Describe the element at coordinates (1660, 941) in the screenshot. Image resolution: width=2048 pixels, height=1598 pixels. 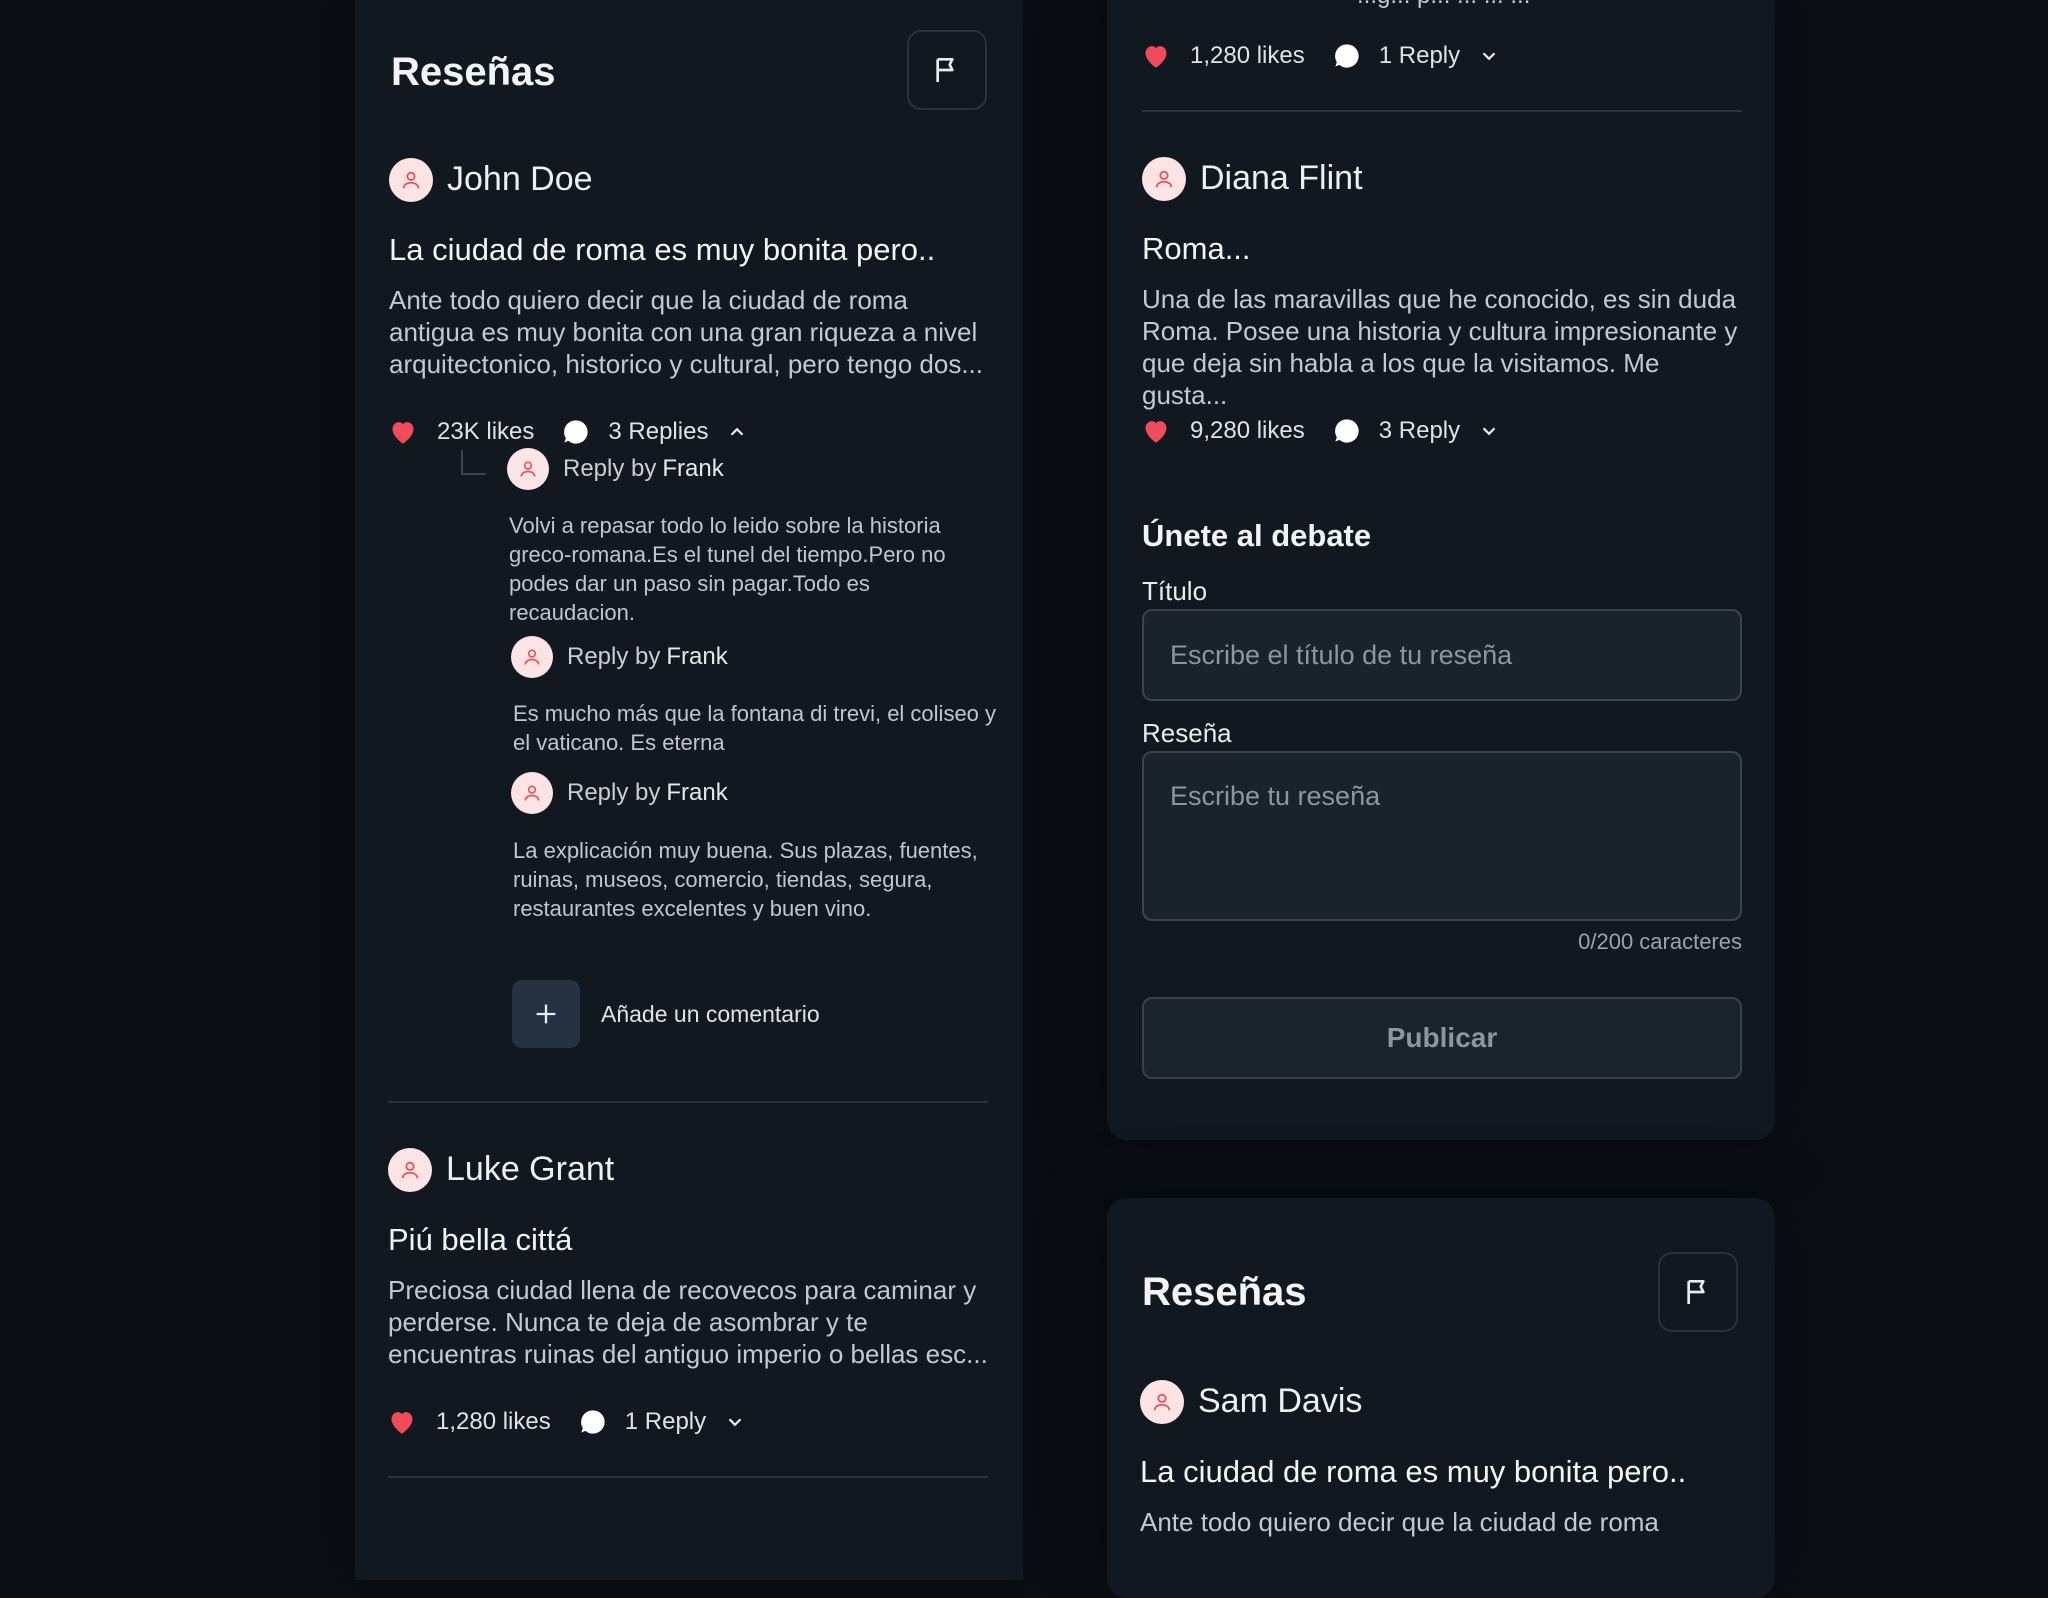
I see `char-counter: 0/200 caracteres` at that location.